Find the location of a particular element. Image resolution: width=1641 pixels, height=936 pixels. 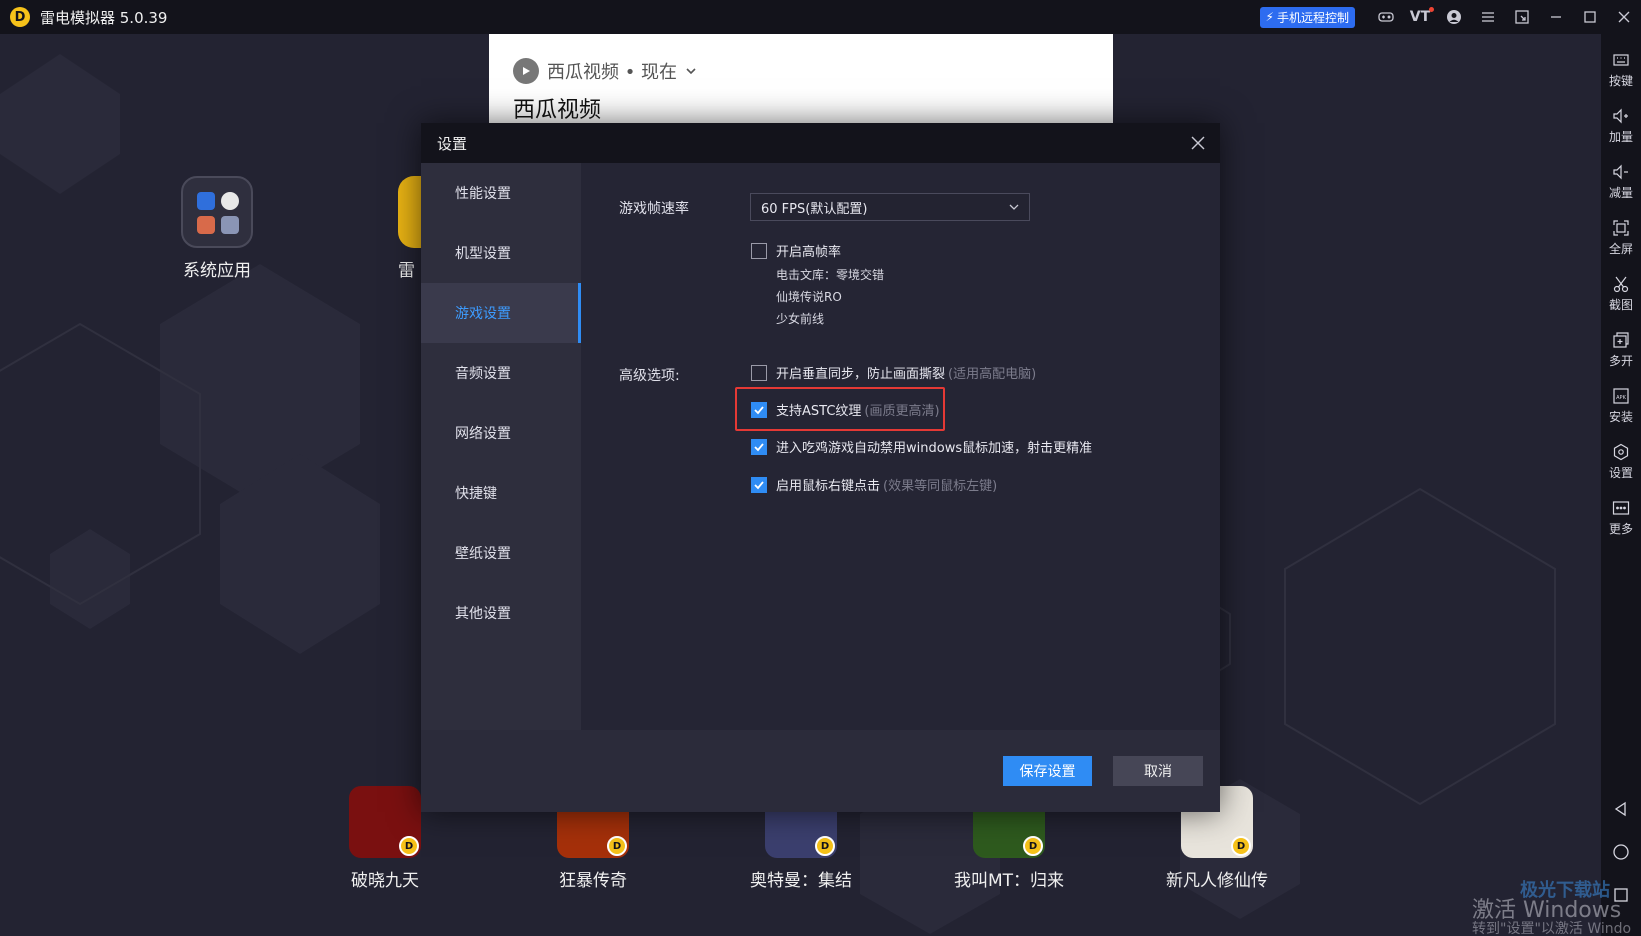

back-icon is located at coordinates (1621, 809).